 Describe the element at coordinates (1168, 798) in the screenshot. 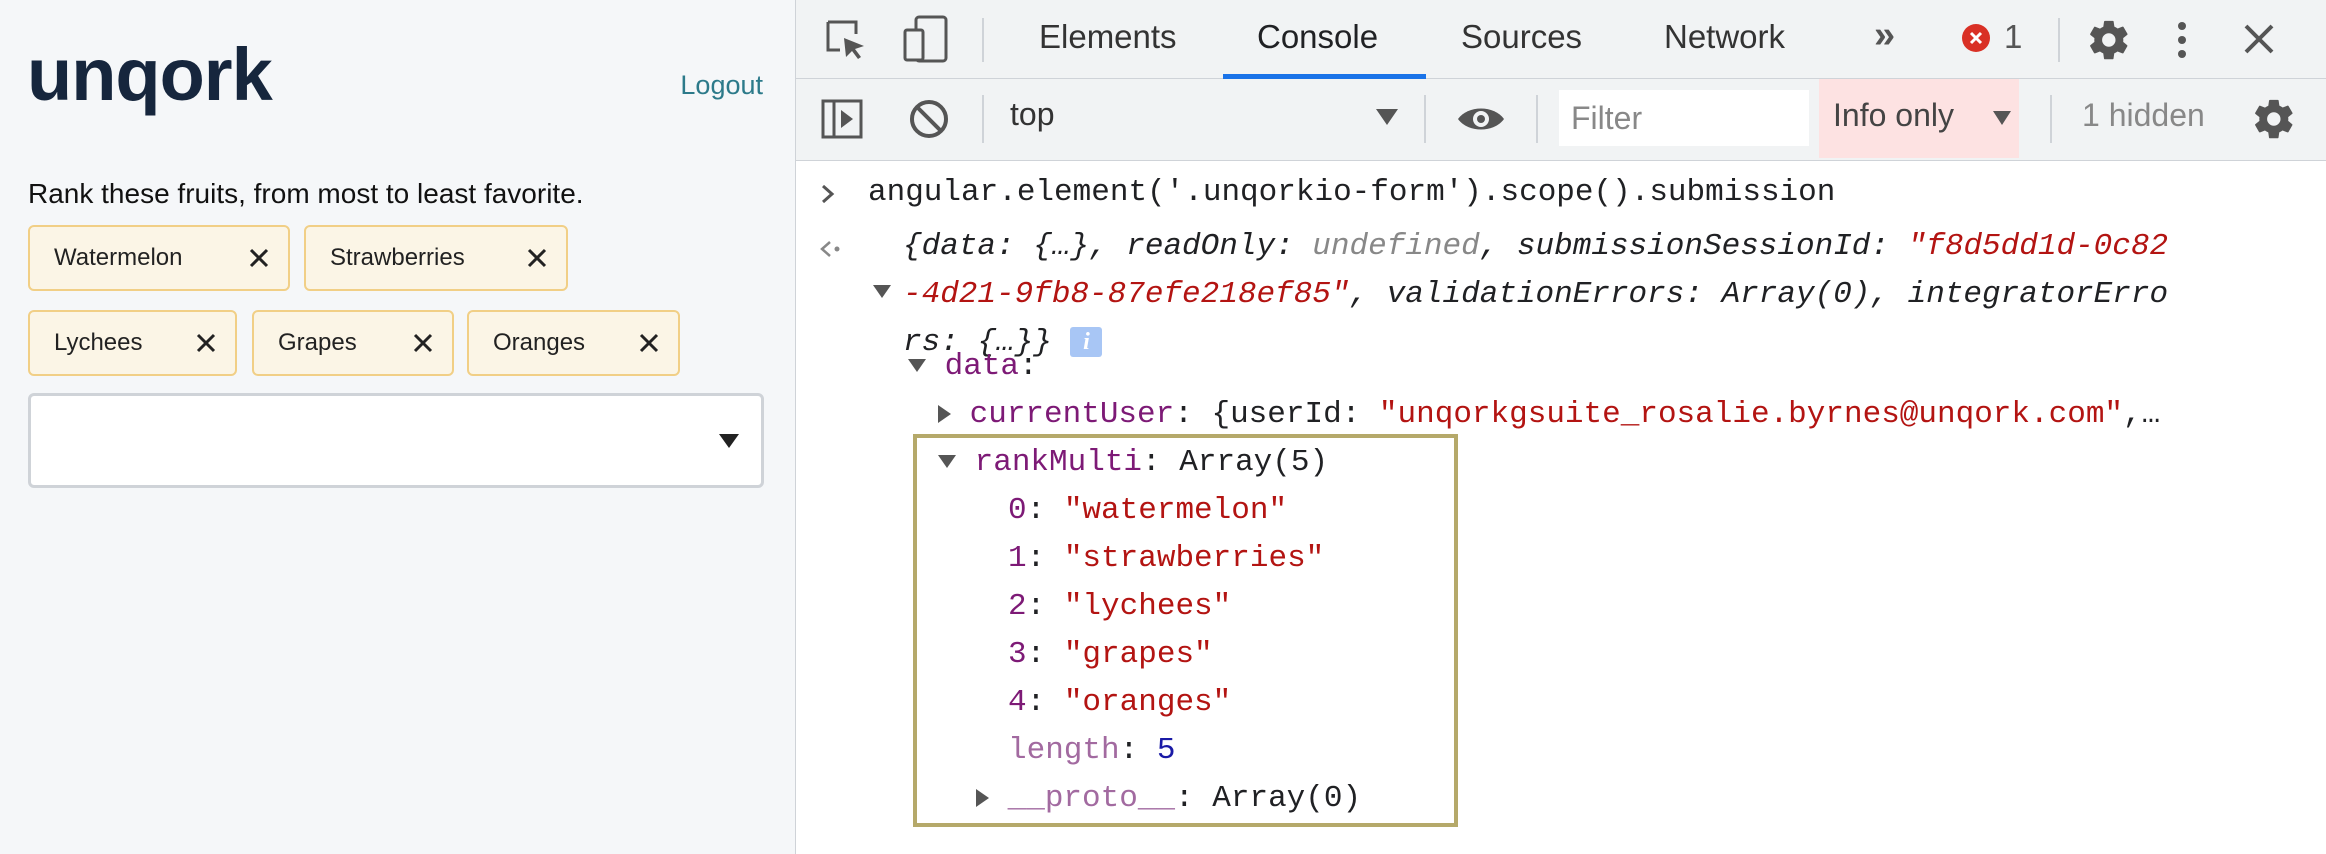

I see `proto-node: __proto__: Array(0)` at that location.